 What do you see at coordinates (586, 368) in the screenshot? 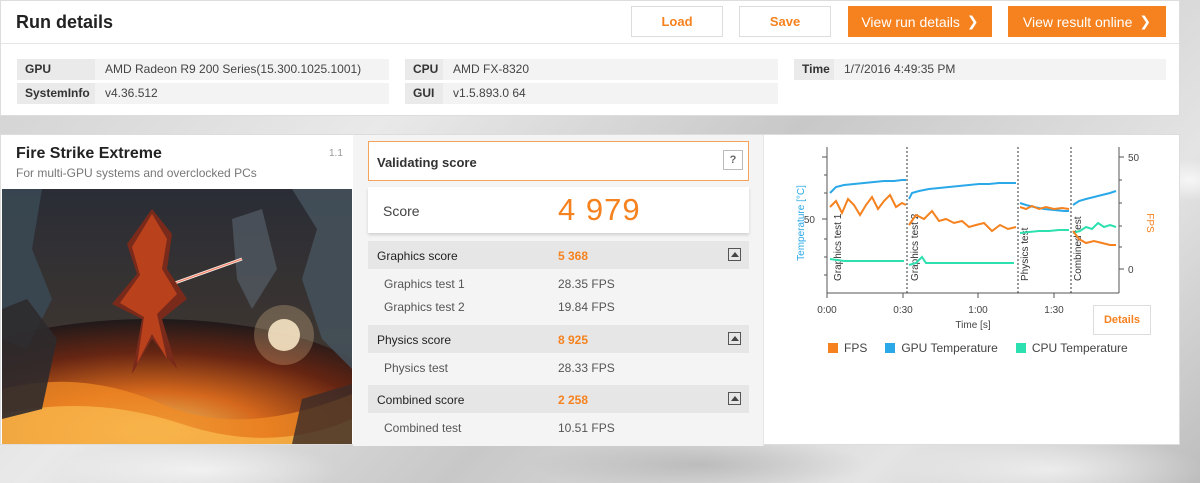
I see `physics-test-value: 28.33 FPS` at bounding box center [586, 368].